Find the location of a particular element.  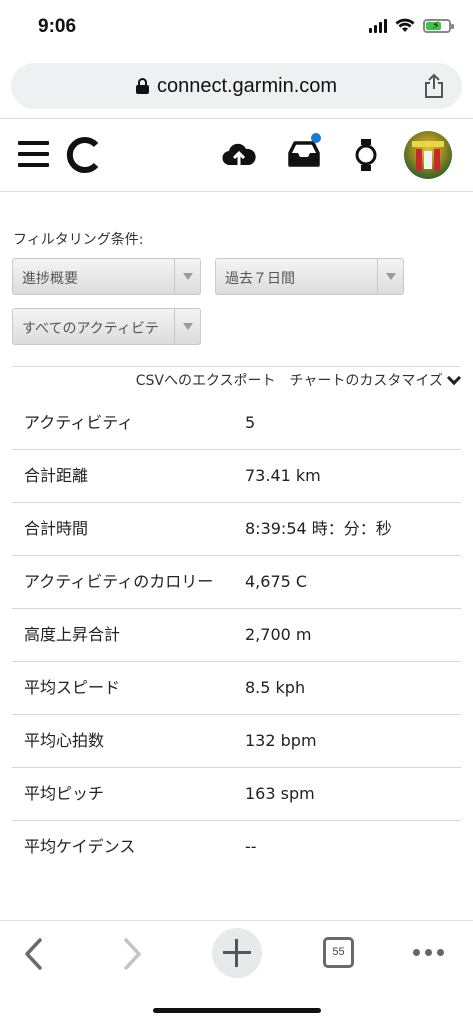

row-value: -- is located at coordinates (251, 846).